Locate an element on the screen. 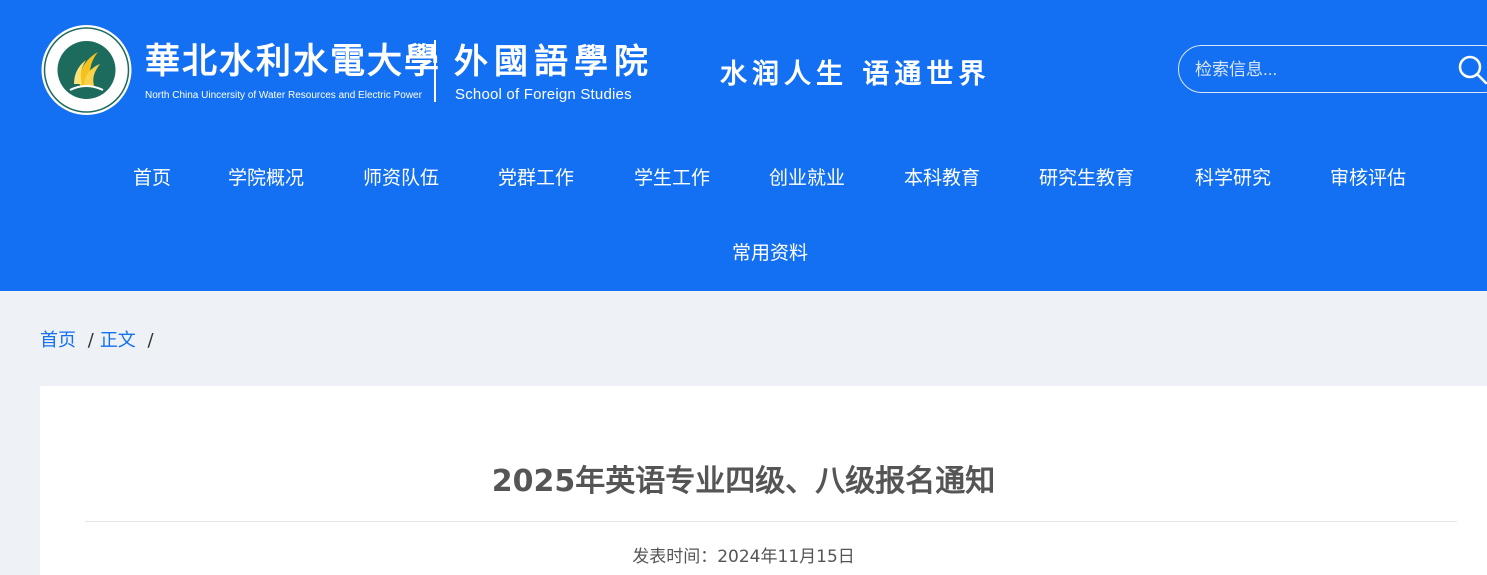 This screenshot has width=1487, height=575. nav-item-research: 科学研究 is located at coordinates (1233, 179).